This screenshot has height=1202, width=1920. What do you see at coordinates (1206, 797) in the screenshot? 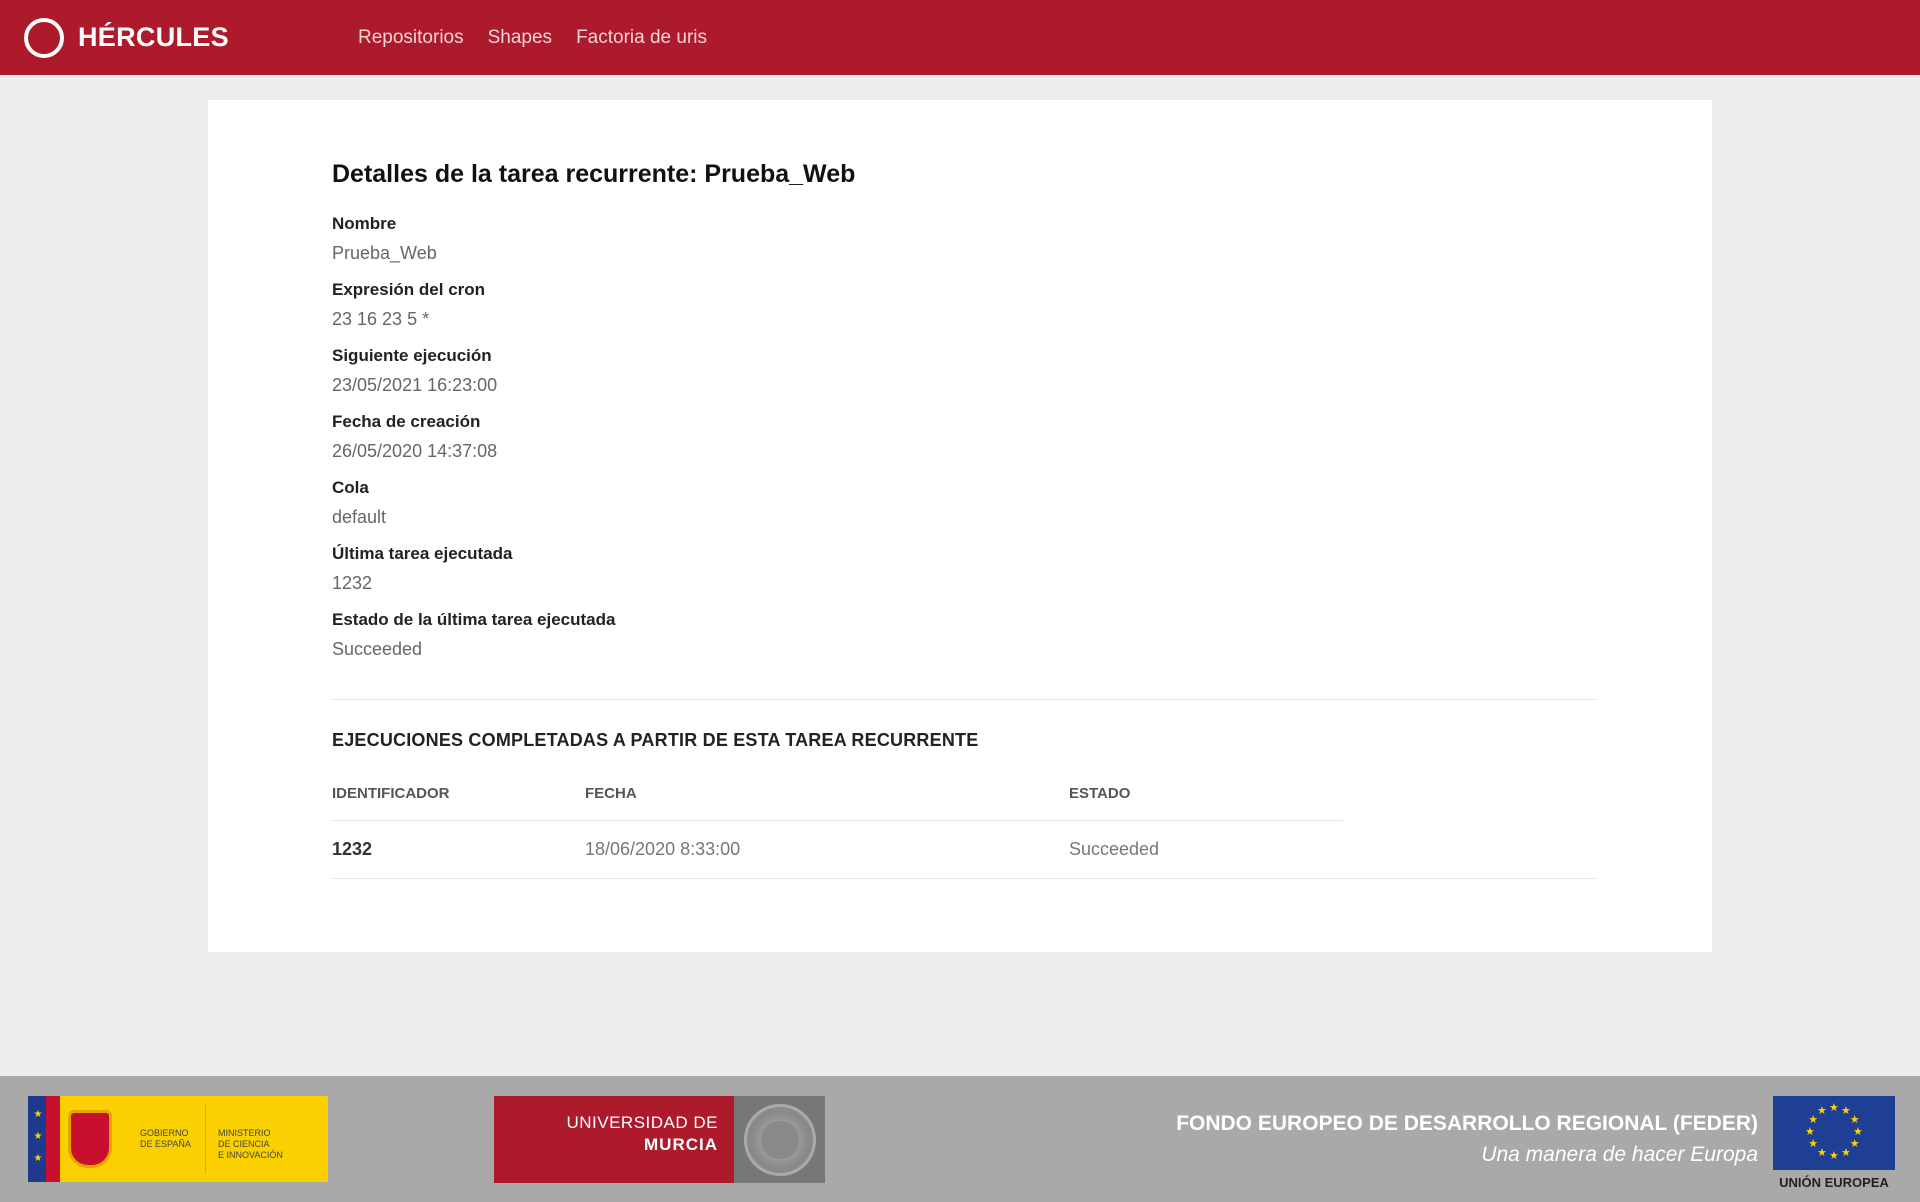
I see `column-header-estado: ESTADO` at bounding box center [1206, 797].